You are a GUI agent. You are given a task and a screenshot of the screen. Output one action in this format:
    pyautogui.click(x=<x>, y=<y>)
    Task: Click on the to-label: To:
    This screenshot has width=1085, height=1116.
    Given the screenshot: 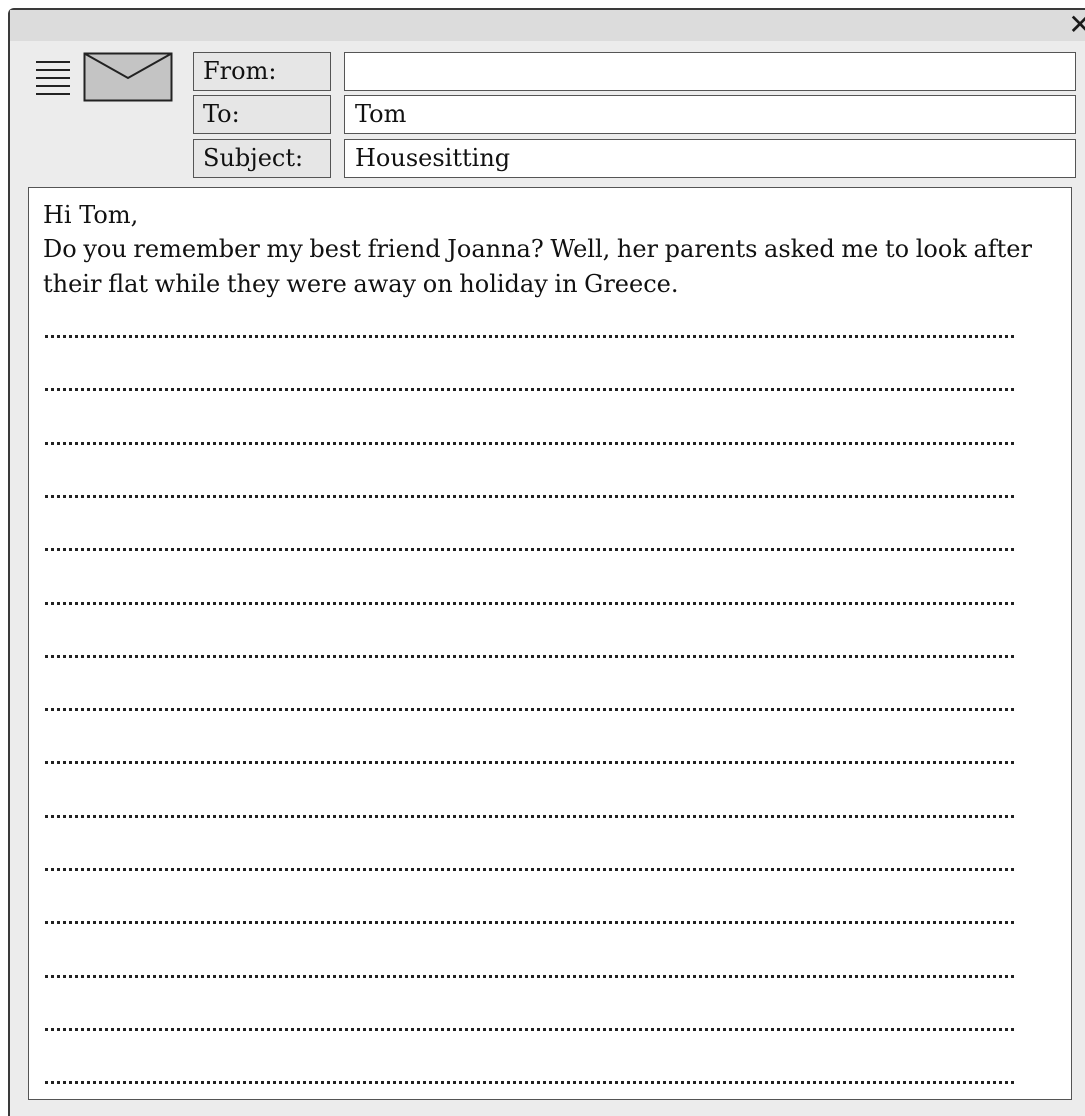 What is the action you would take?
    pyautogui.click(x=262, y=114)
    